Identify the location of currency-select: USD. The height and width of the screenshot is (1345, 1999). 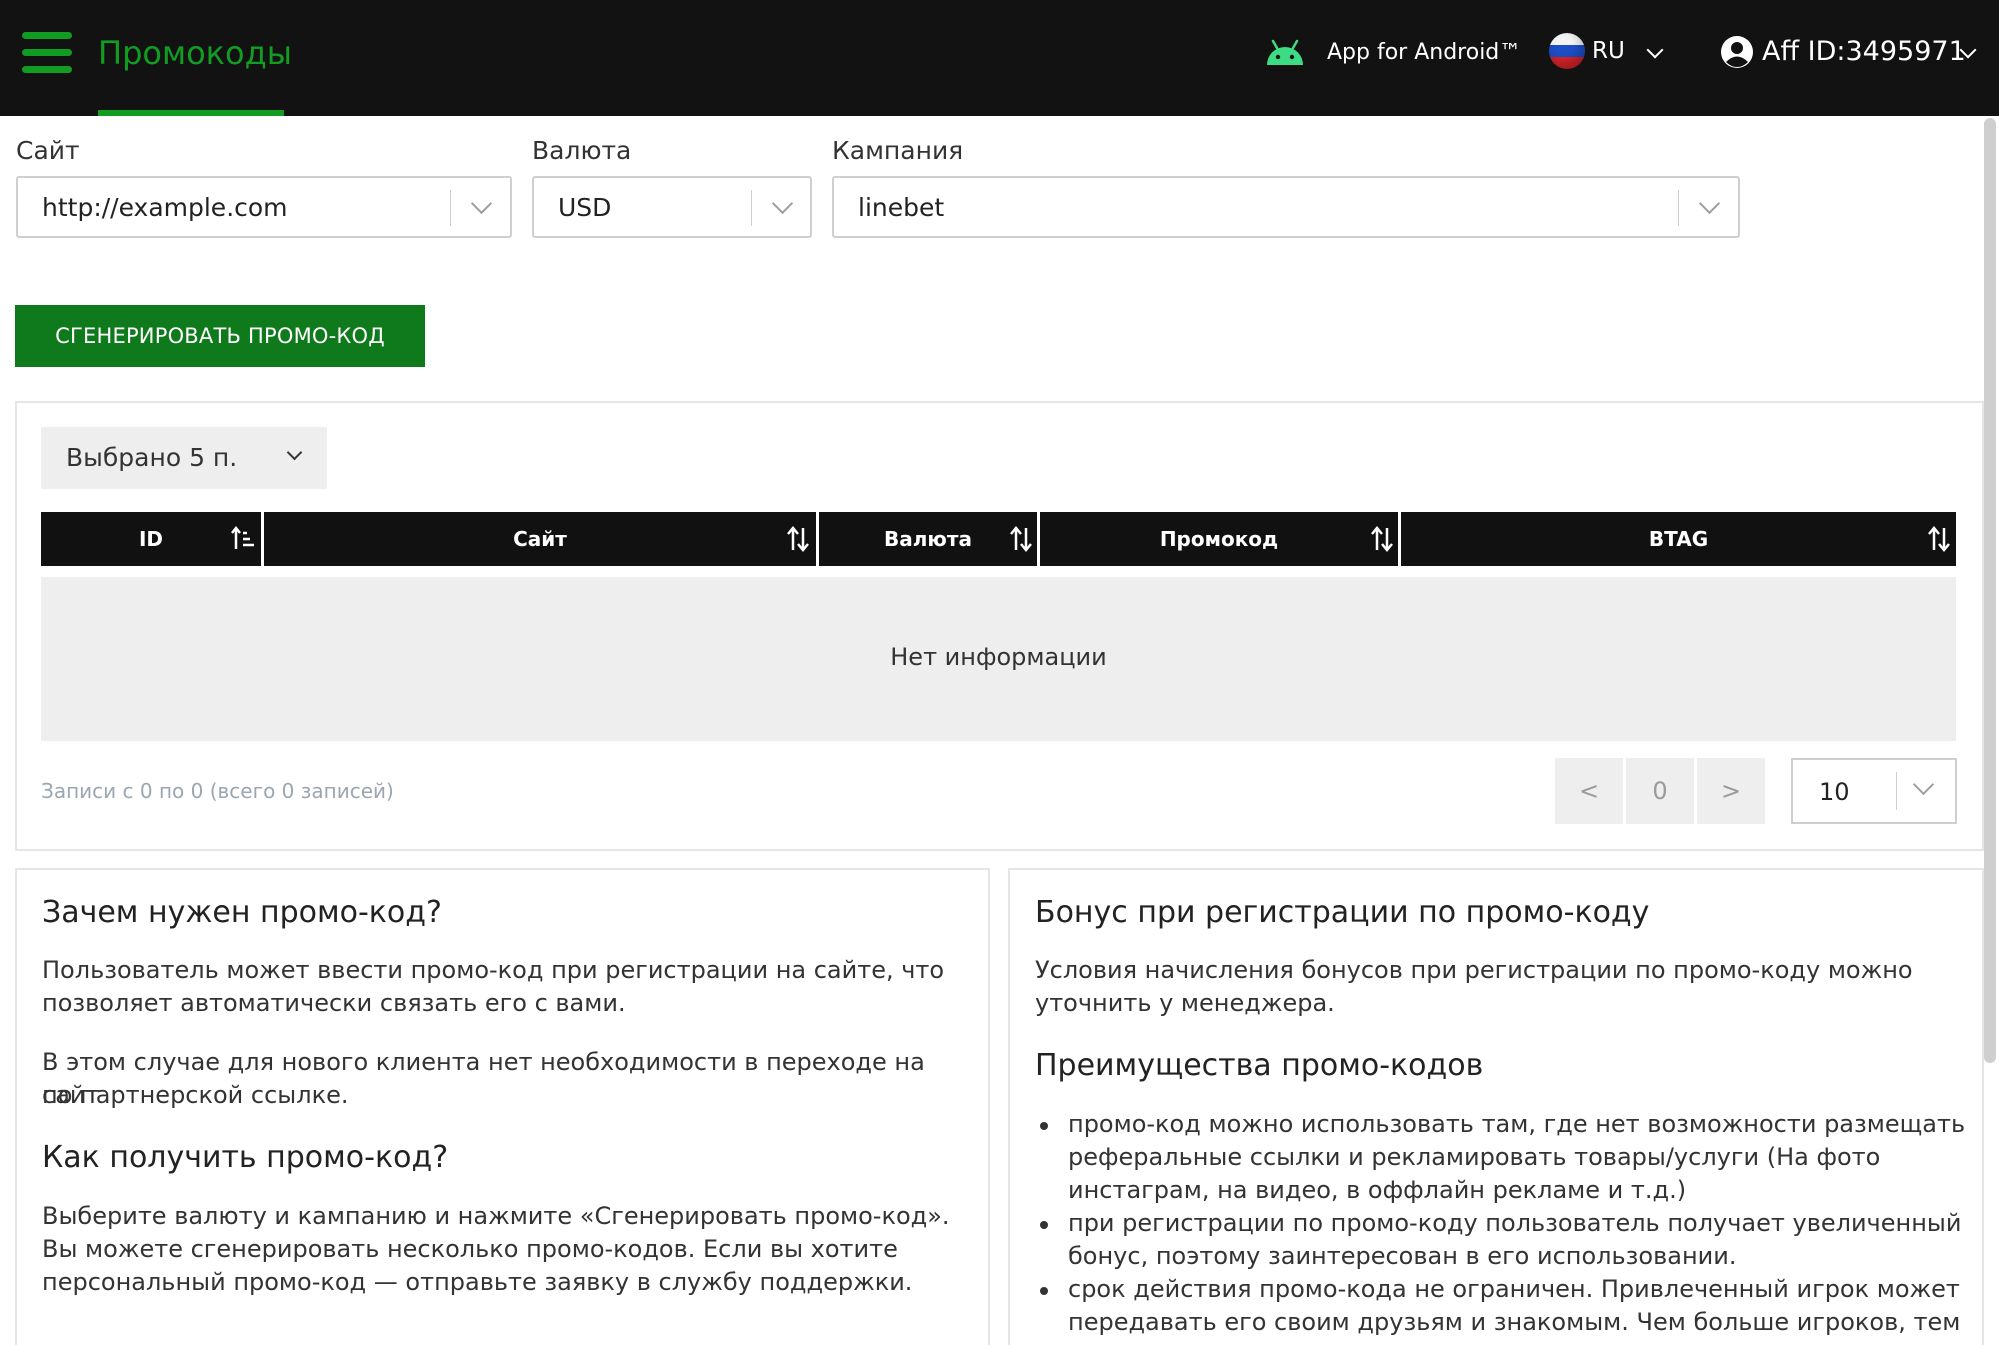
(672, 207).